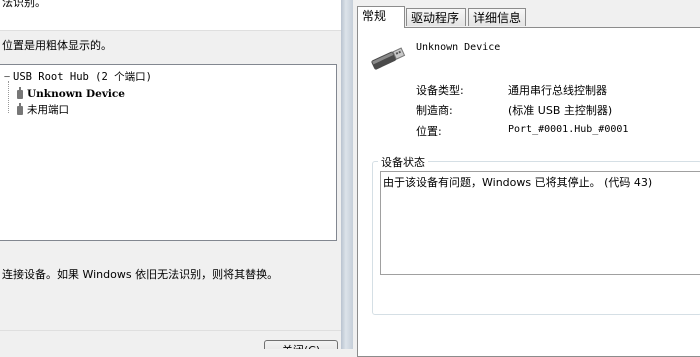 This screenshot has height=357, width=700. I want to click on device-type-value: 通用串行总线控制器, so click(557, 90).